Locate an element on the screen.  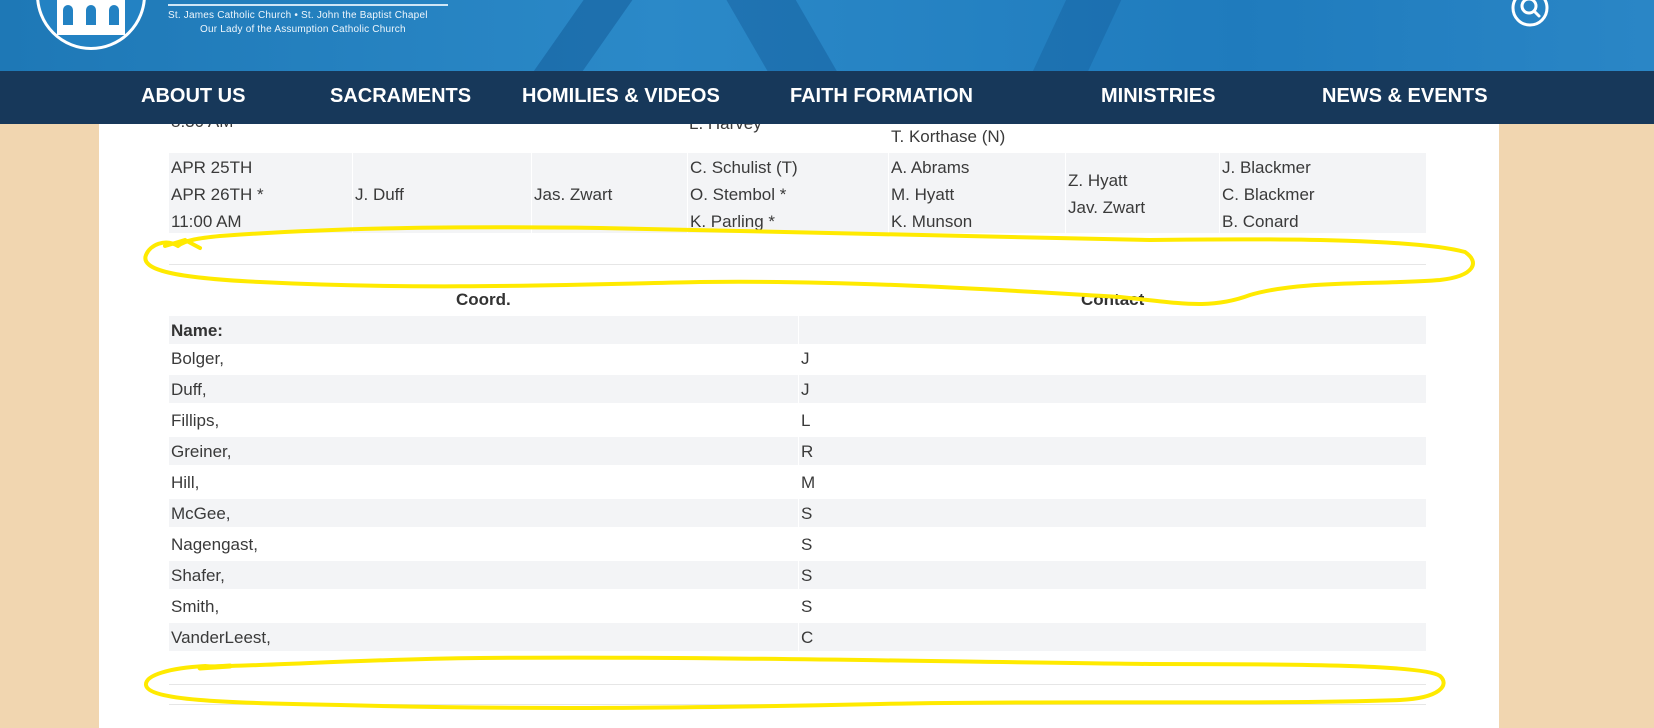
contact-column-header: Contact is located at coordinates (1113, 299).